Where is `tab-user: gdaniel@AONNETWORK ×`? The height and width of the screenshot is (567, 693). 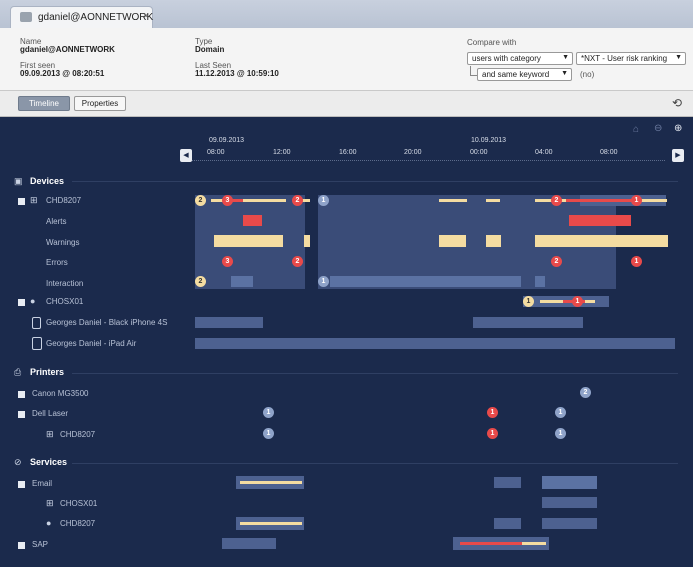 tab-user: gdaniel@AONNETWORK × is located at coordinates (81, 17).